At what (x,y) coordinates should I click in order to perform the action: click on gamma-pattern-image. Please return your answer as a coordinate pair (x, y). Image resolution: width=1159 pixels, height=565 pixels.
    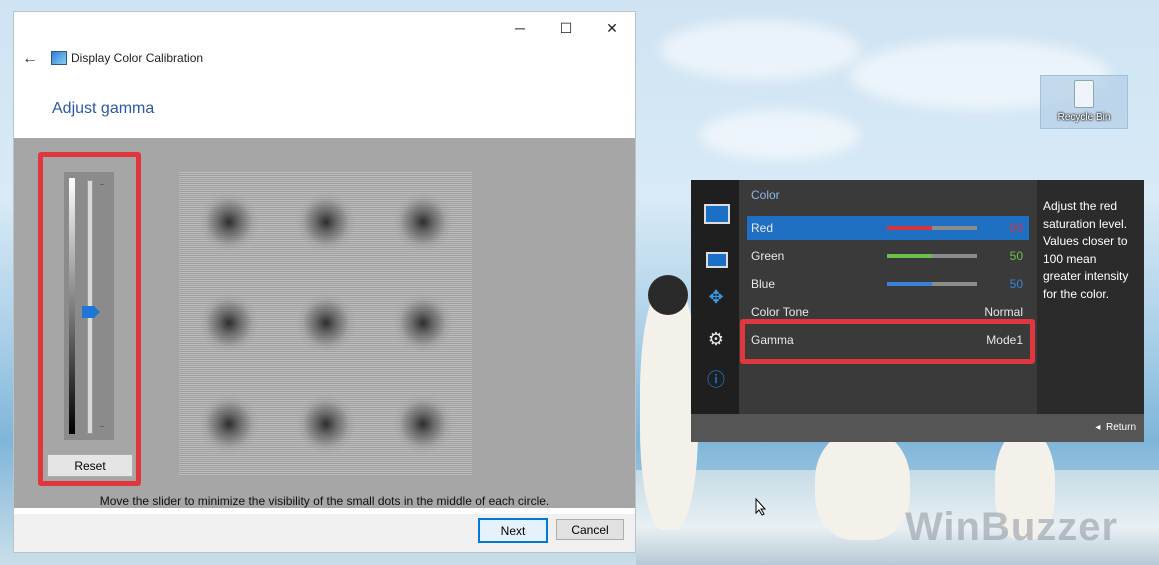
    Looking at the image, I should click on (325, 323).